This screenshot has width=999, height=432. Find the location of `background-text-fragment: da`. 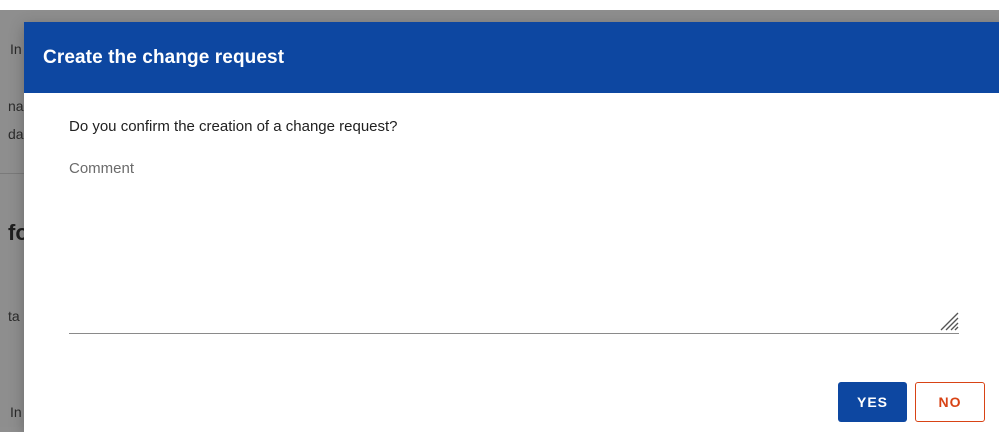

background-text-fragment: da is located at coordinates (16, 134).